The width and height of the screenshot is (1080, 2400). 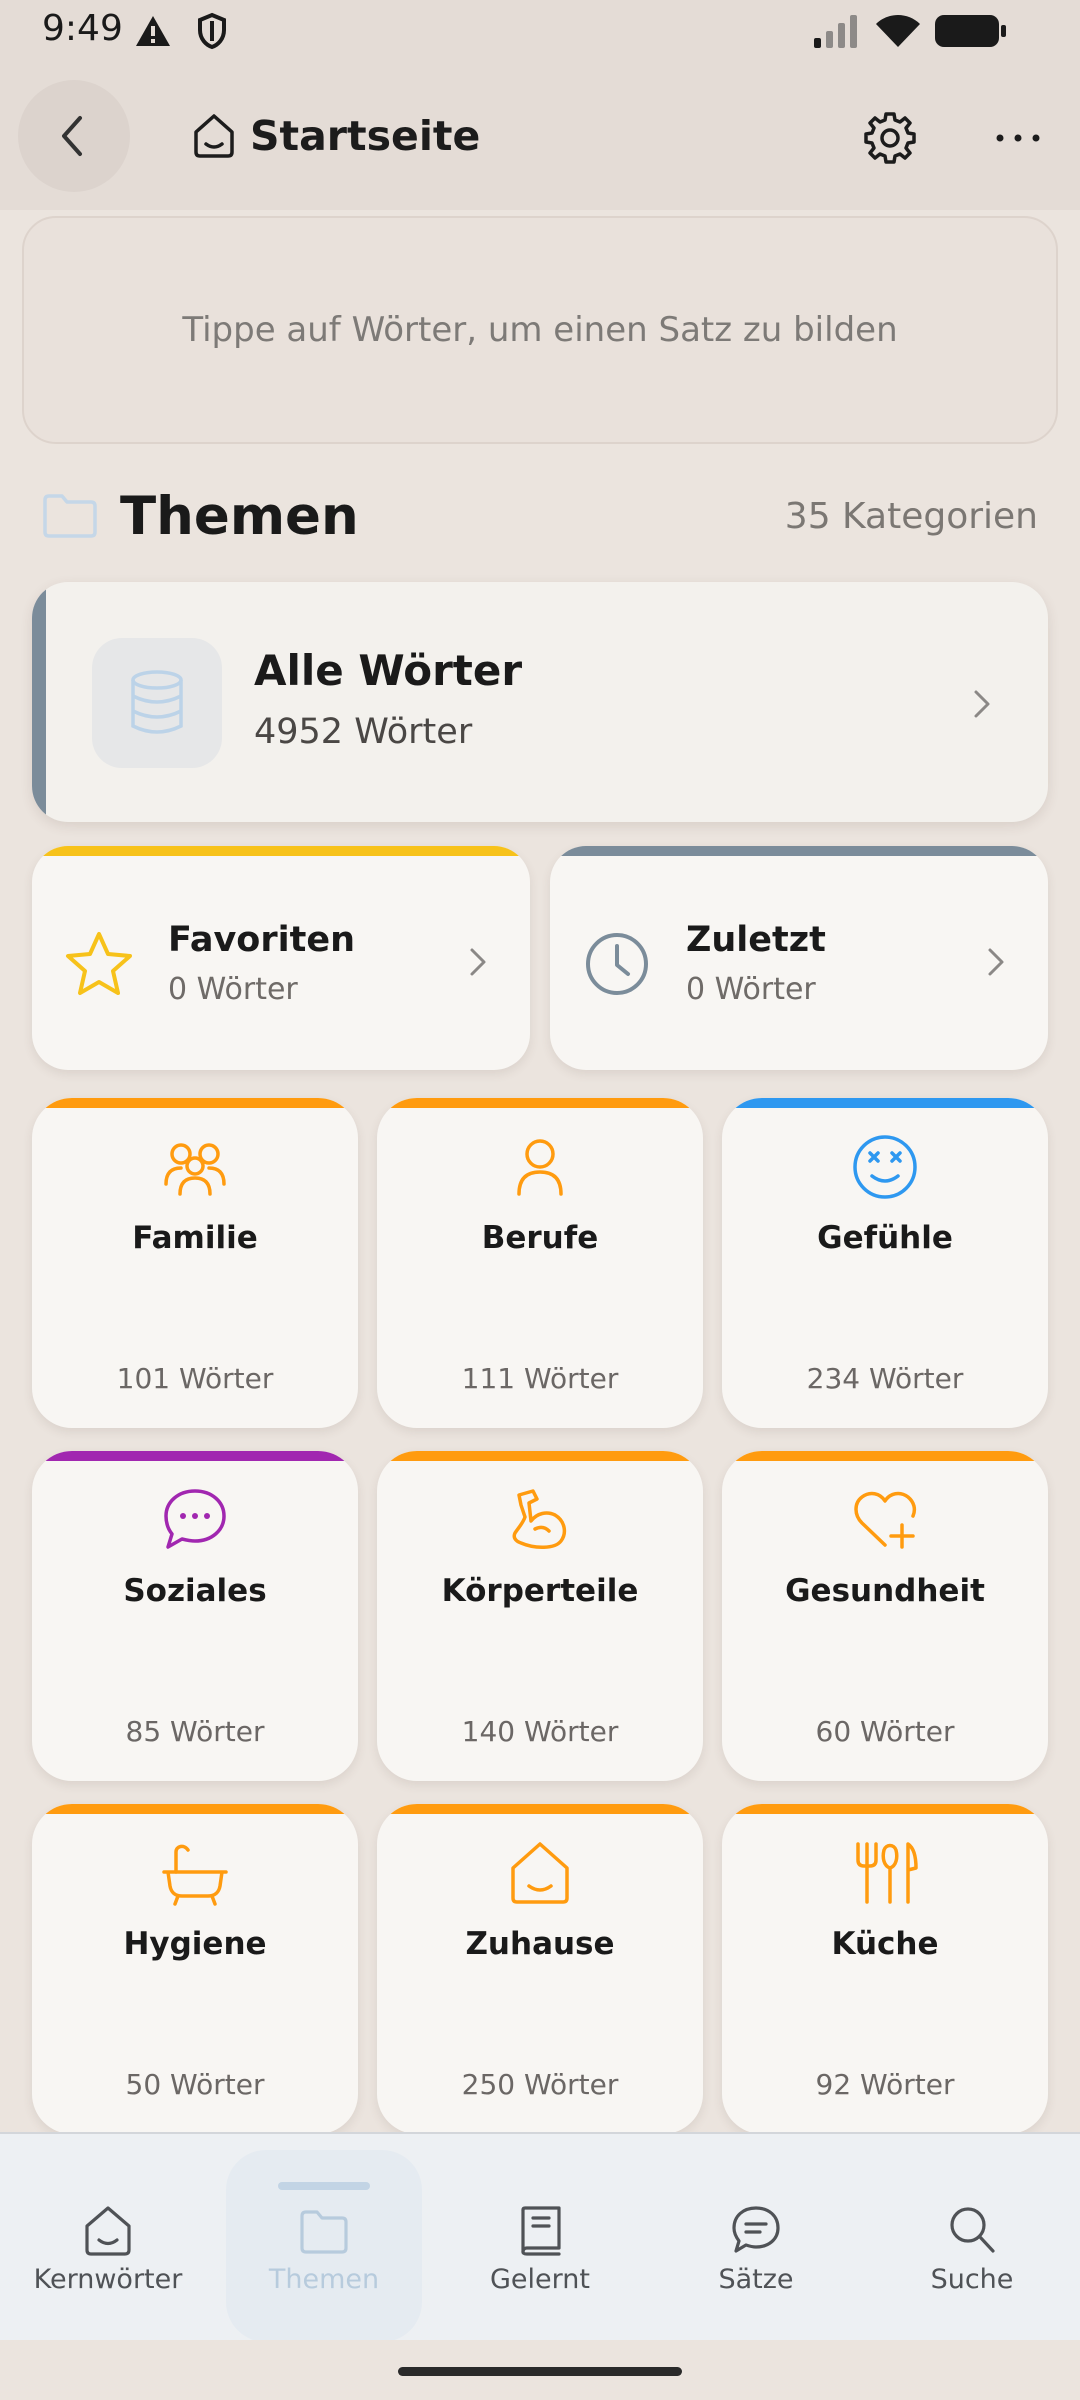 I want to click on bottom-navigation: Kernwörter Themen Gelernt Sätze Suche, so click(x=540, y=2237).